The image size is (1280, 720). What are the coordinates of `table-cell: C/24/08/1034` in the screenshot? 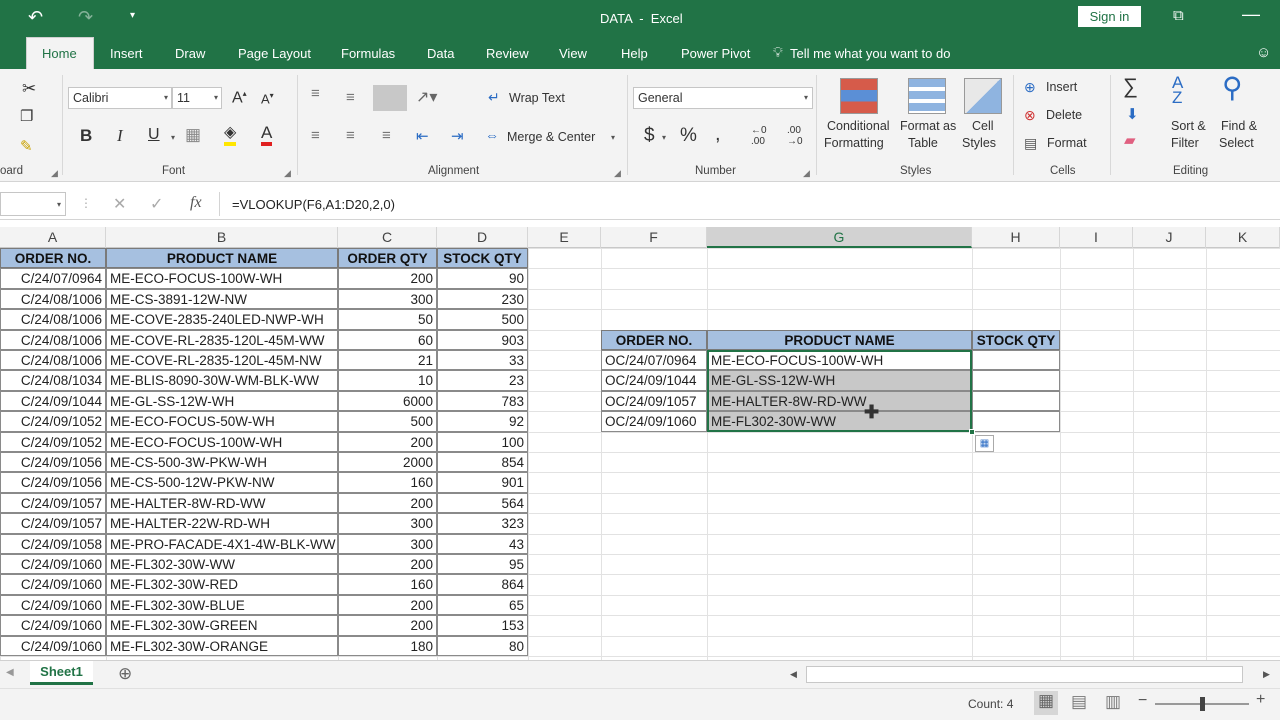 It's located at (53, 380).